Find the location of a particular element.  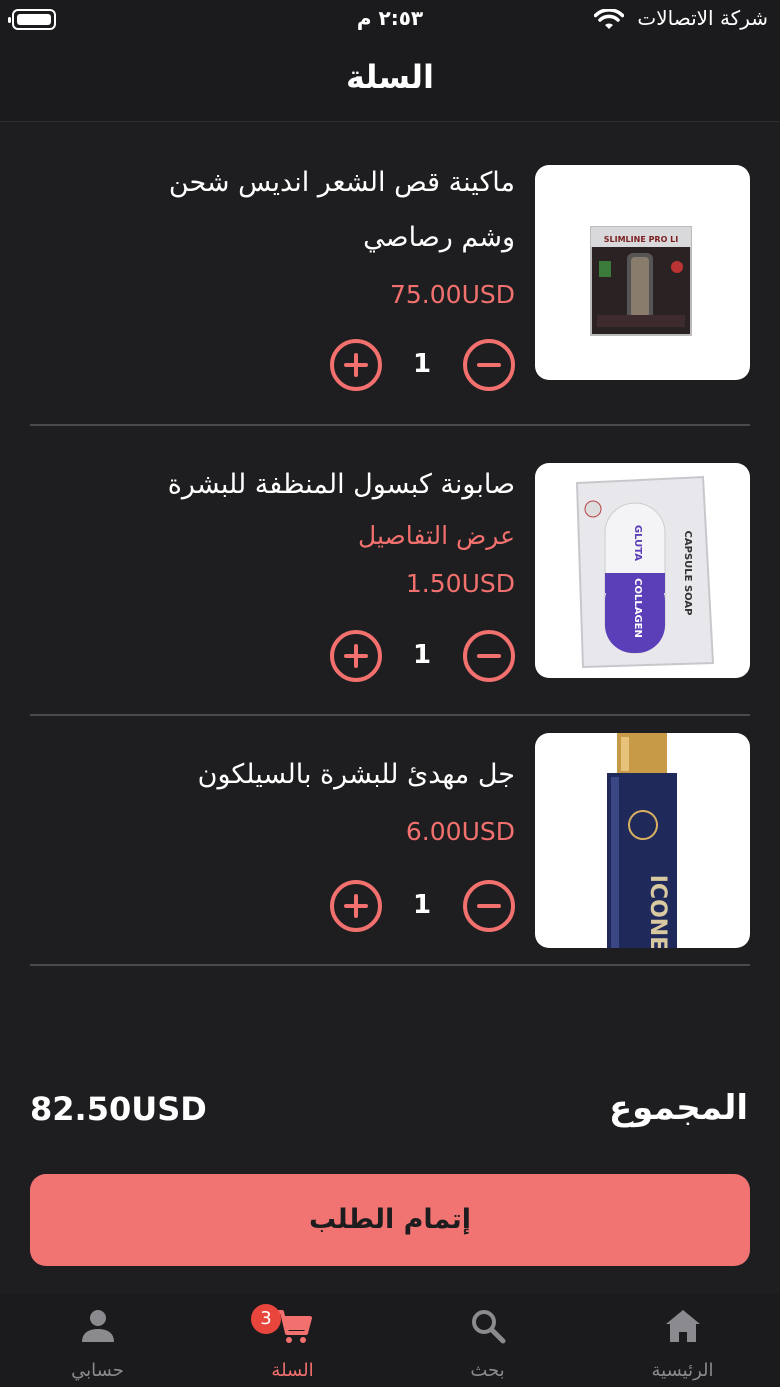

search-icon is located at coordinates (489, 1327).